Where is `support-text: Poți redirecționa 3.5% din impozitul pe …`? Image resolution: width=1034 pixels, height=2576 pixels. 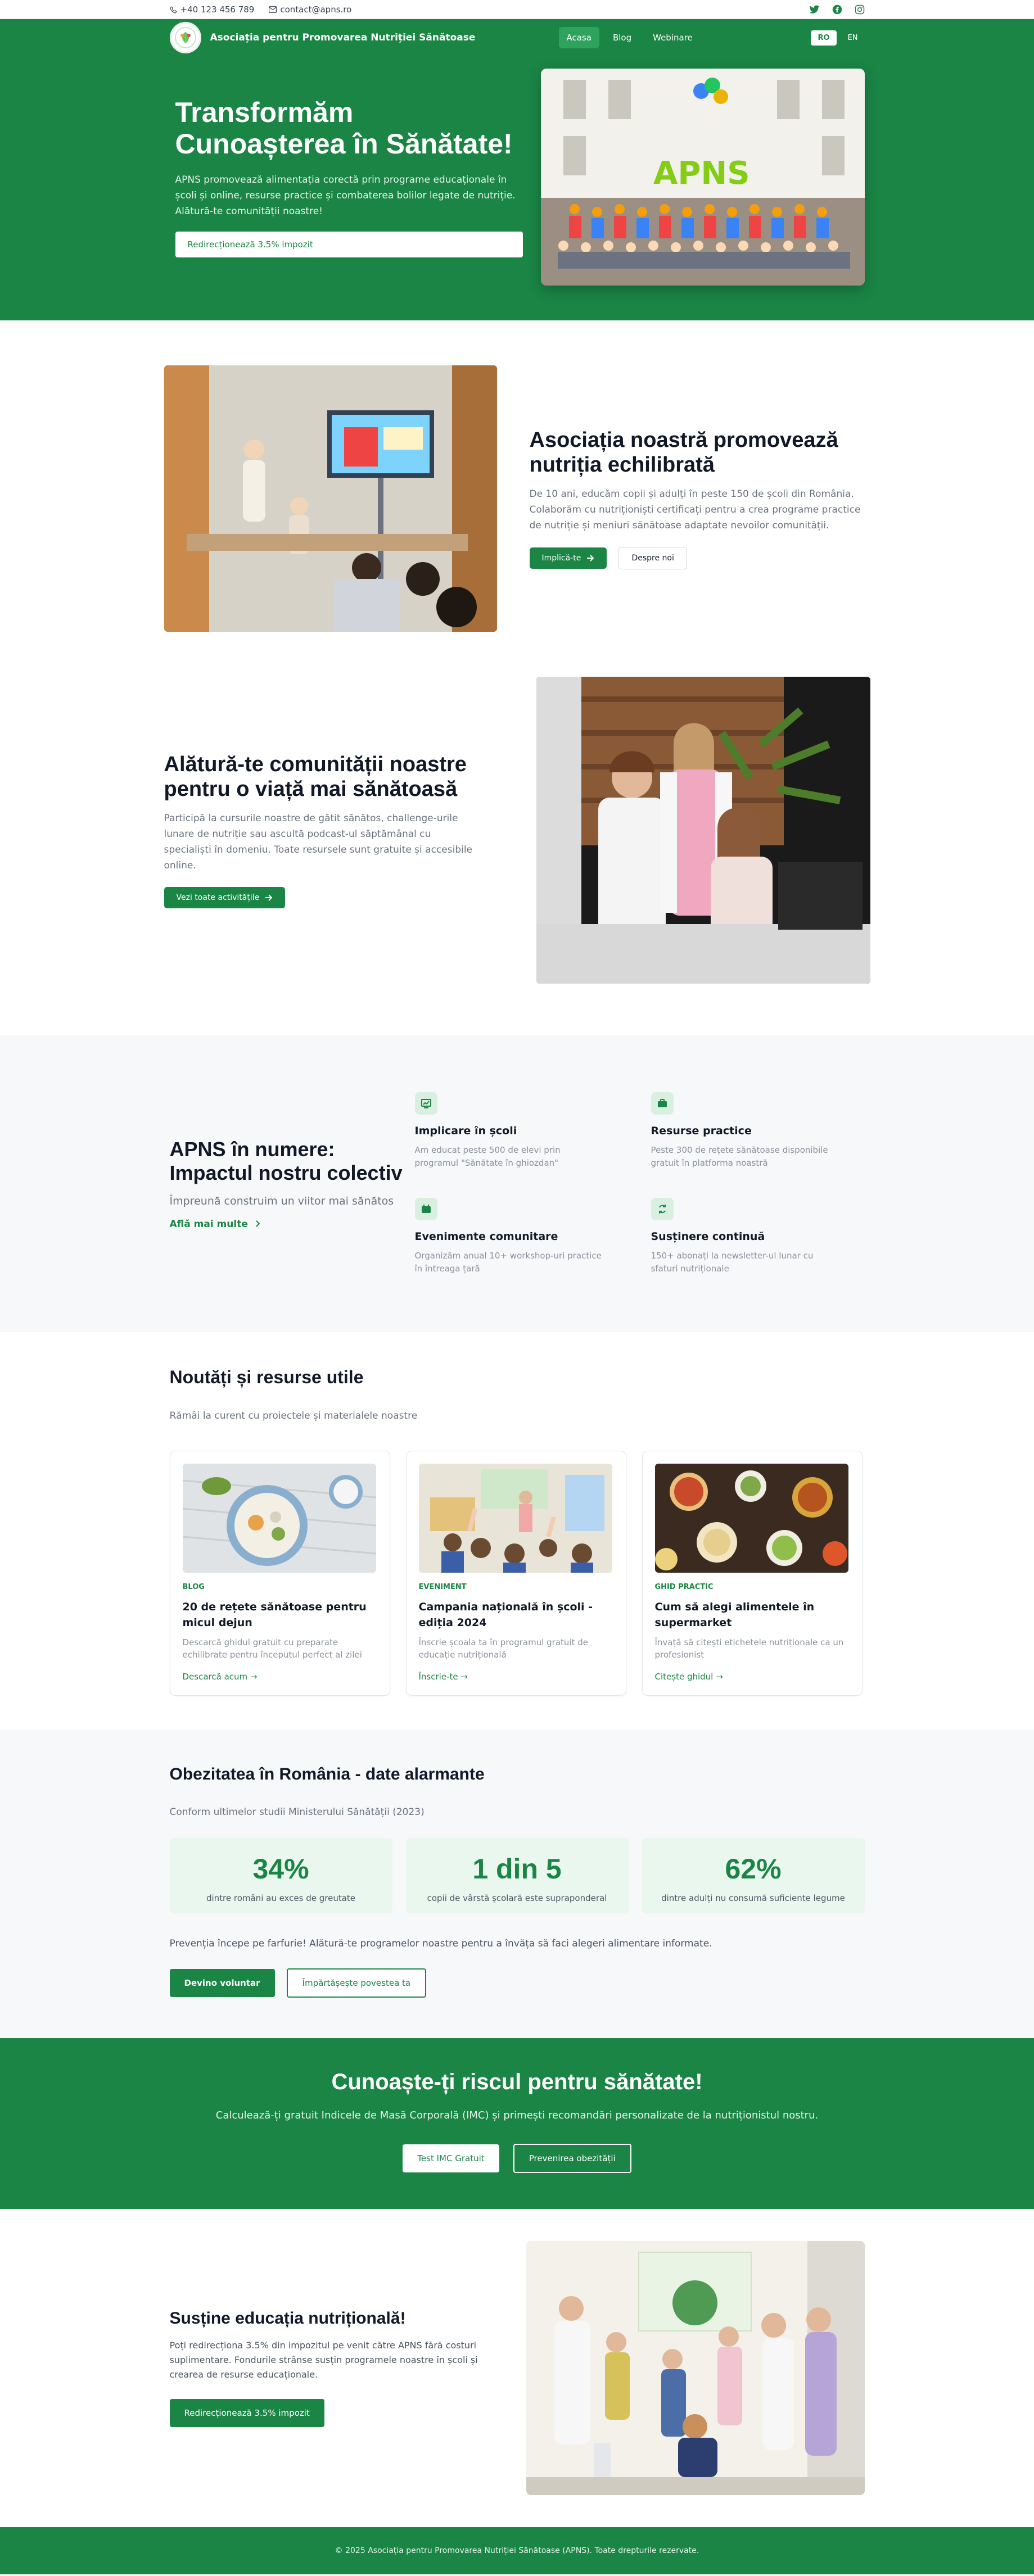 support-text: Poți redirecționa 3.5% din impozitul pe … is located at coordinates (323, 2360).